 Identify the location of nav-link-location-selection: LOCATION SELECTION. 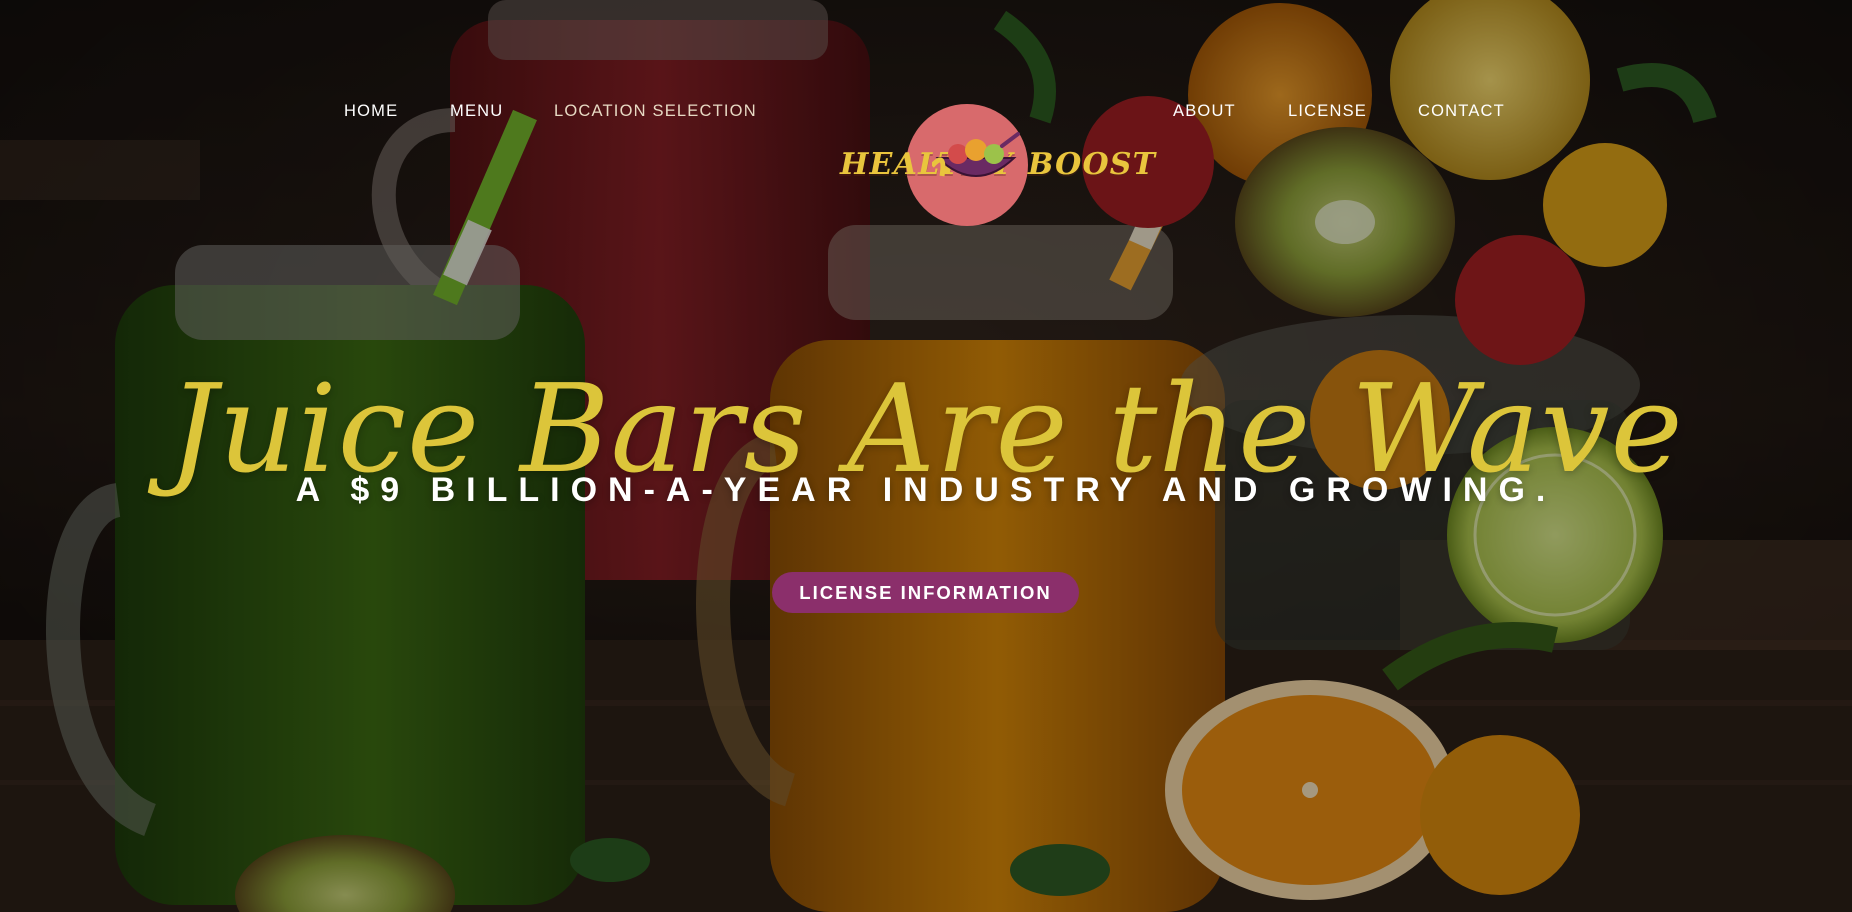
(655, 111).